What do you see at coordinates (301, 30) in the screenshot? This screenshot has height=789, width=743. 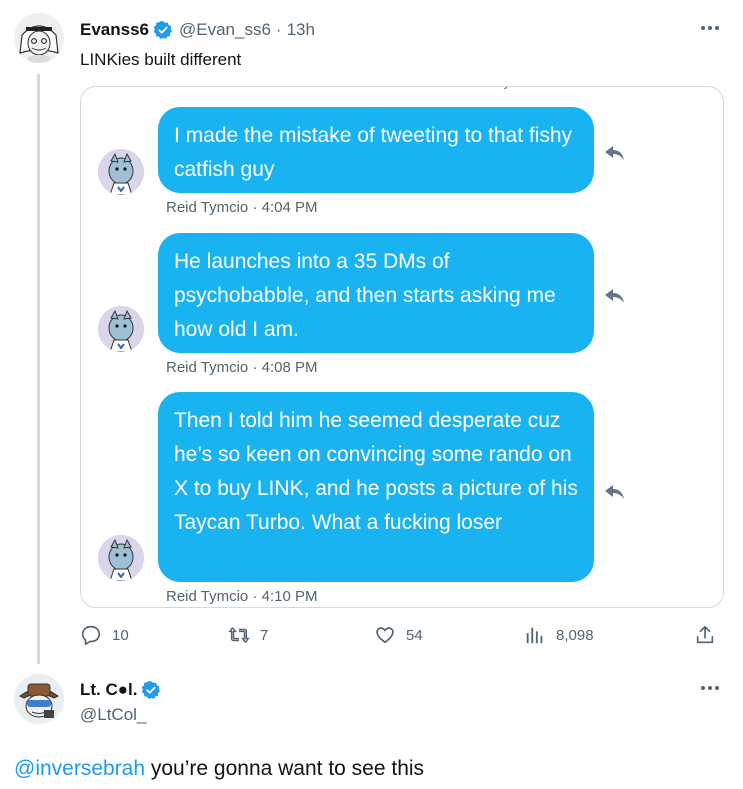 I see `tweet-timestamp: 13h` at bounding box center [301, 30].